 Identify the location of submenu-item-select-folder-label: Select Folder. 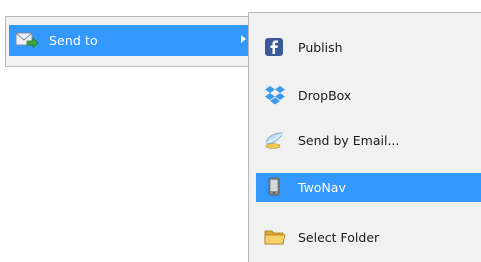
(339, 237).